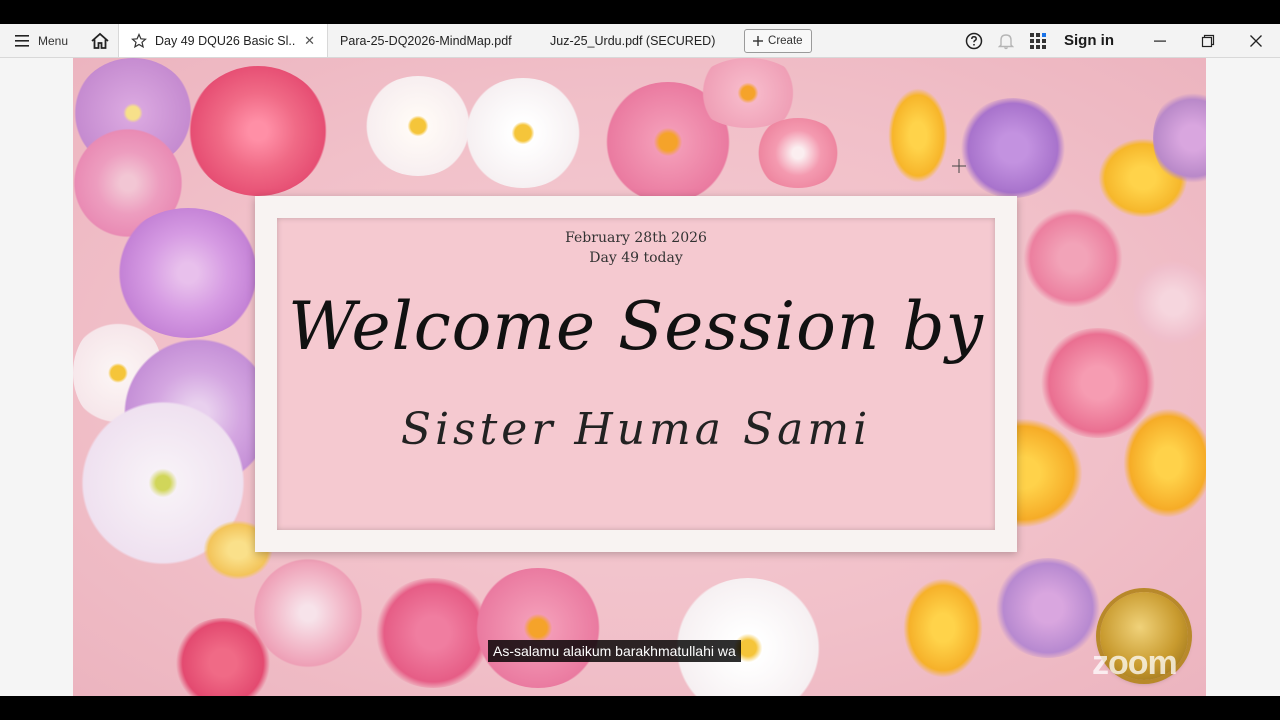 This screenshot has height=720, width=1280. Describe the element at coordinates (785, 40) in the screenshot. I see `create-label: Create` at that location.